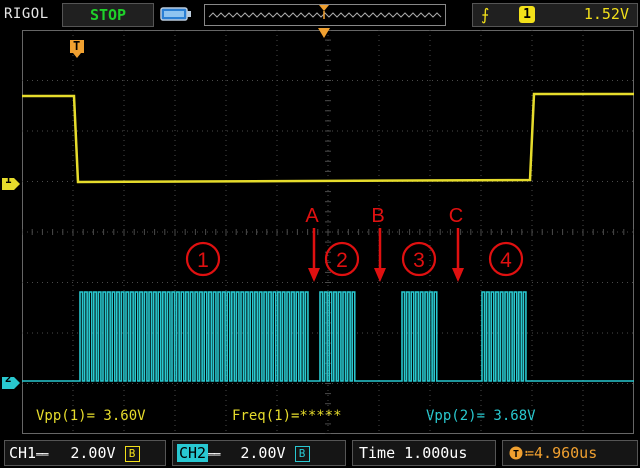 The width and height of the screenshot is (640, 468). Describe the element at coordinates (456, 216) in the screenshot. I see `annotation-label-c: C` at that location.